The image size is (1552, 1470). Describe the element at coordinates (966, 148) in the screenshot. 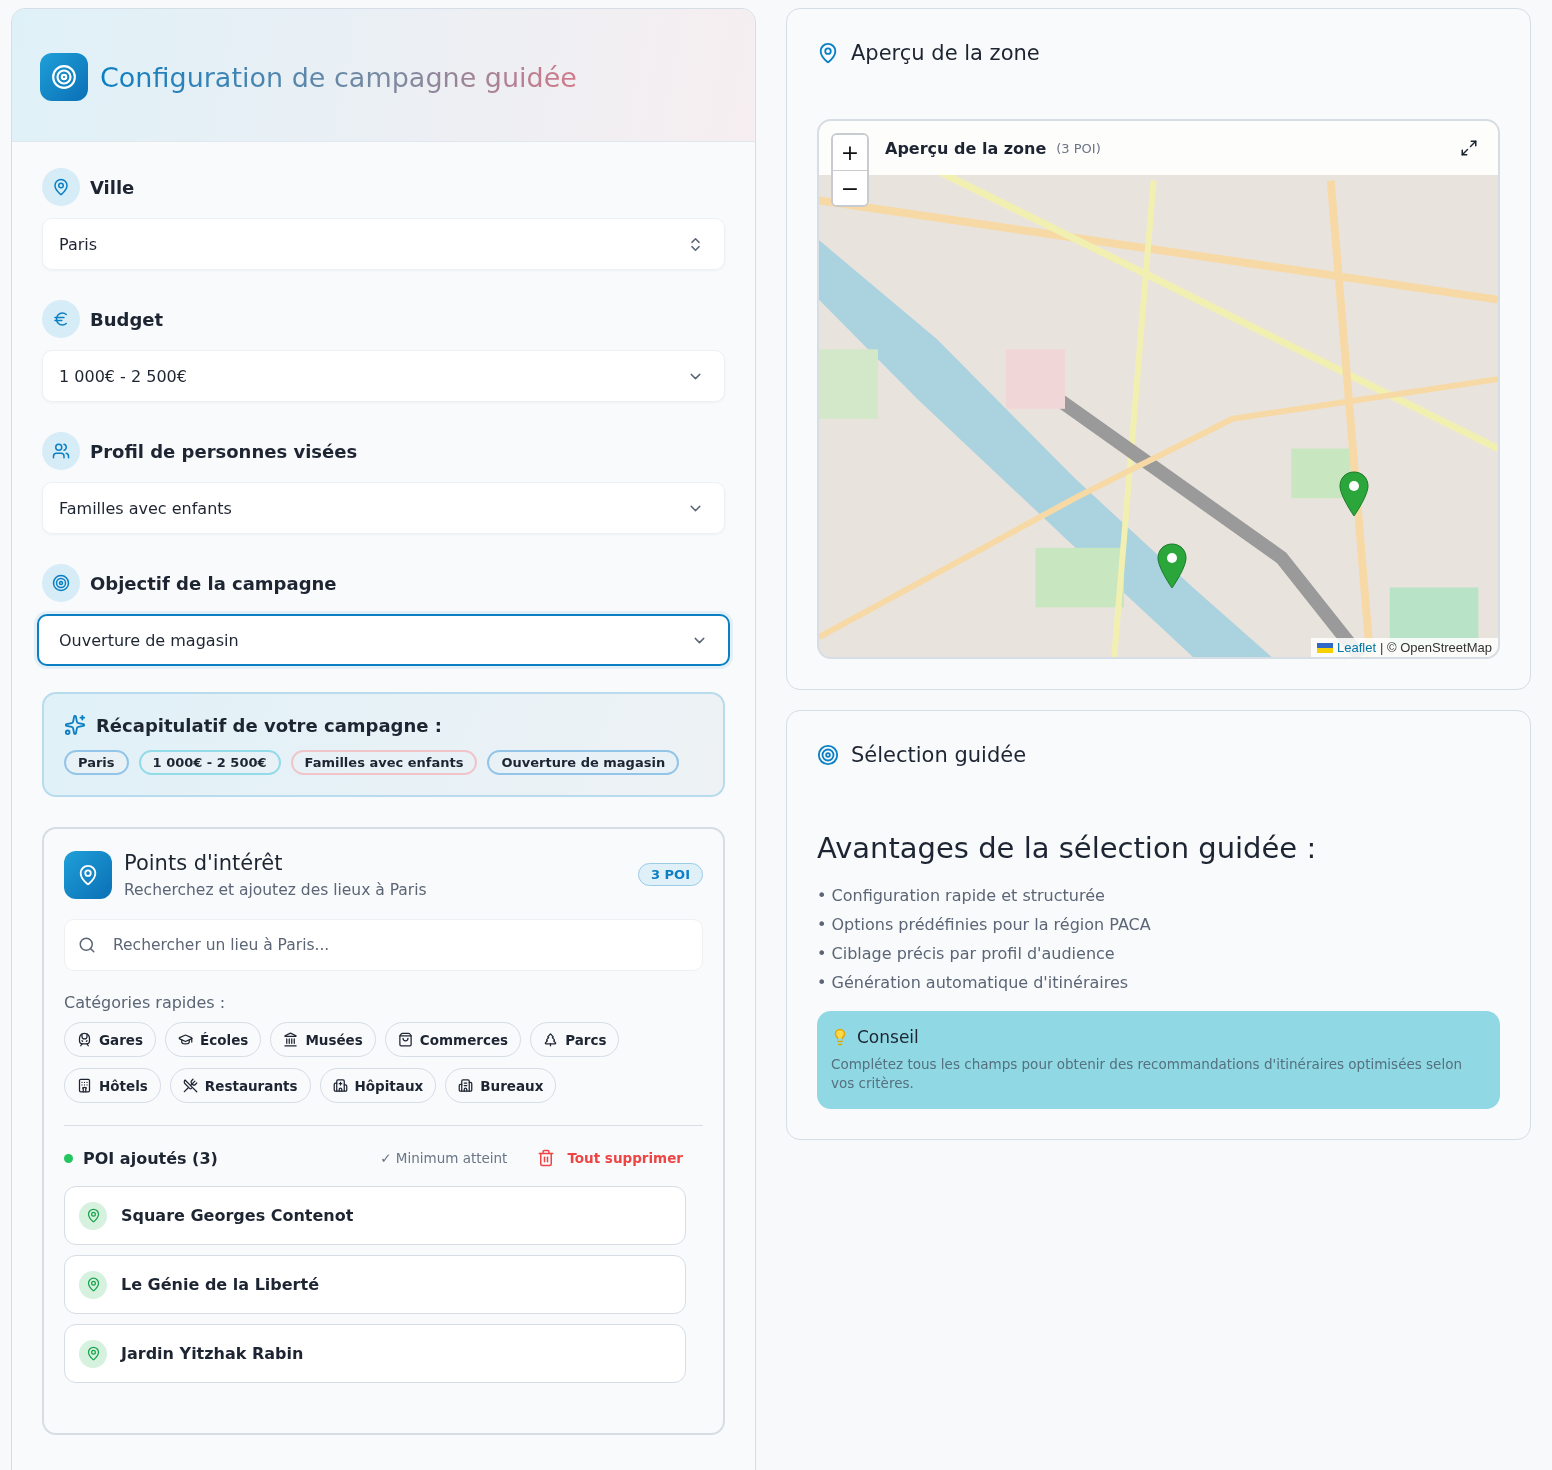

I see `map-title: Aperçu de la zone` at that location.